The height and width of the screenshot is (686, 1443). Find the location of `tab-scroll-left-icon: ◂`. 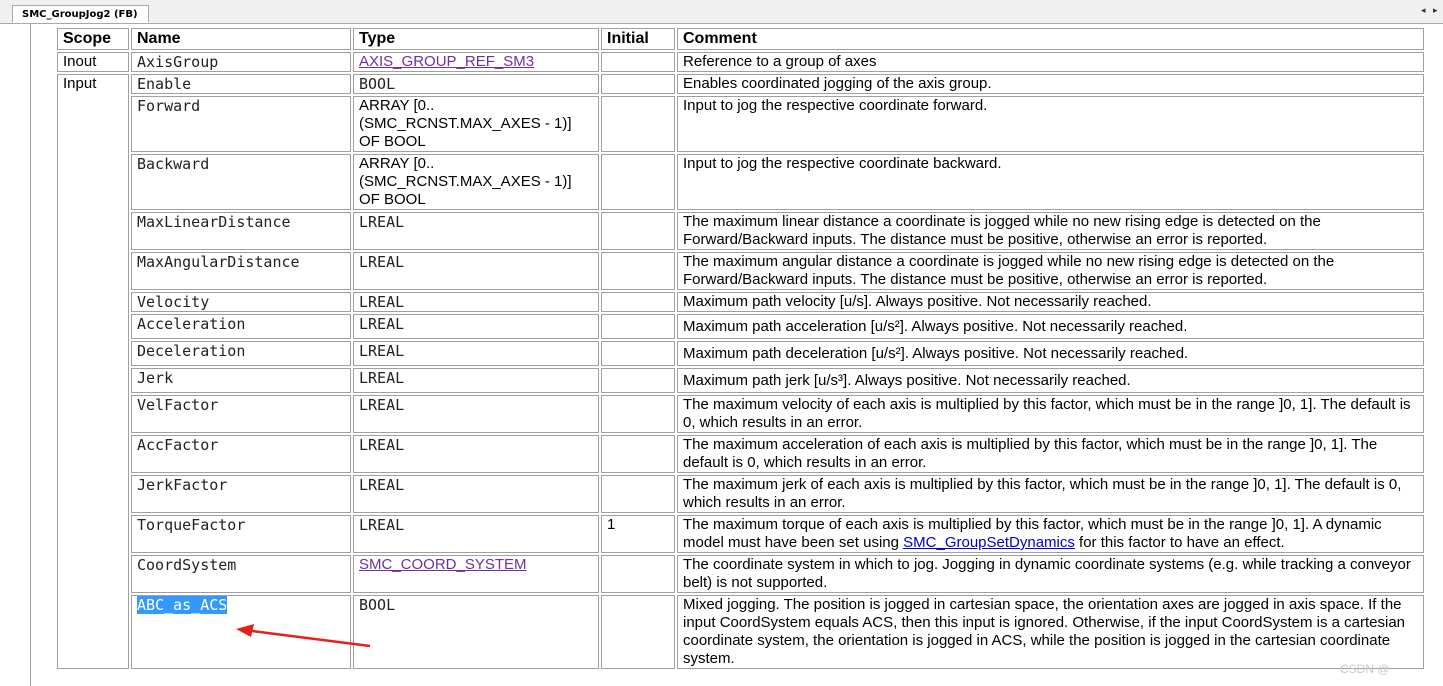

tab-scroll-left-icon: ◂ is located at coordinates (1423, 11).